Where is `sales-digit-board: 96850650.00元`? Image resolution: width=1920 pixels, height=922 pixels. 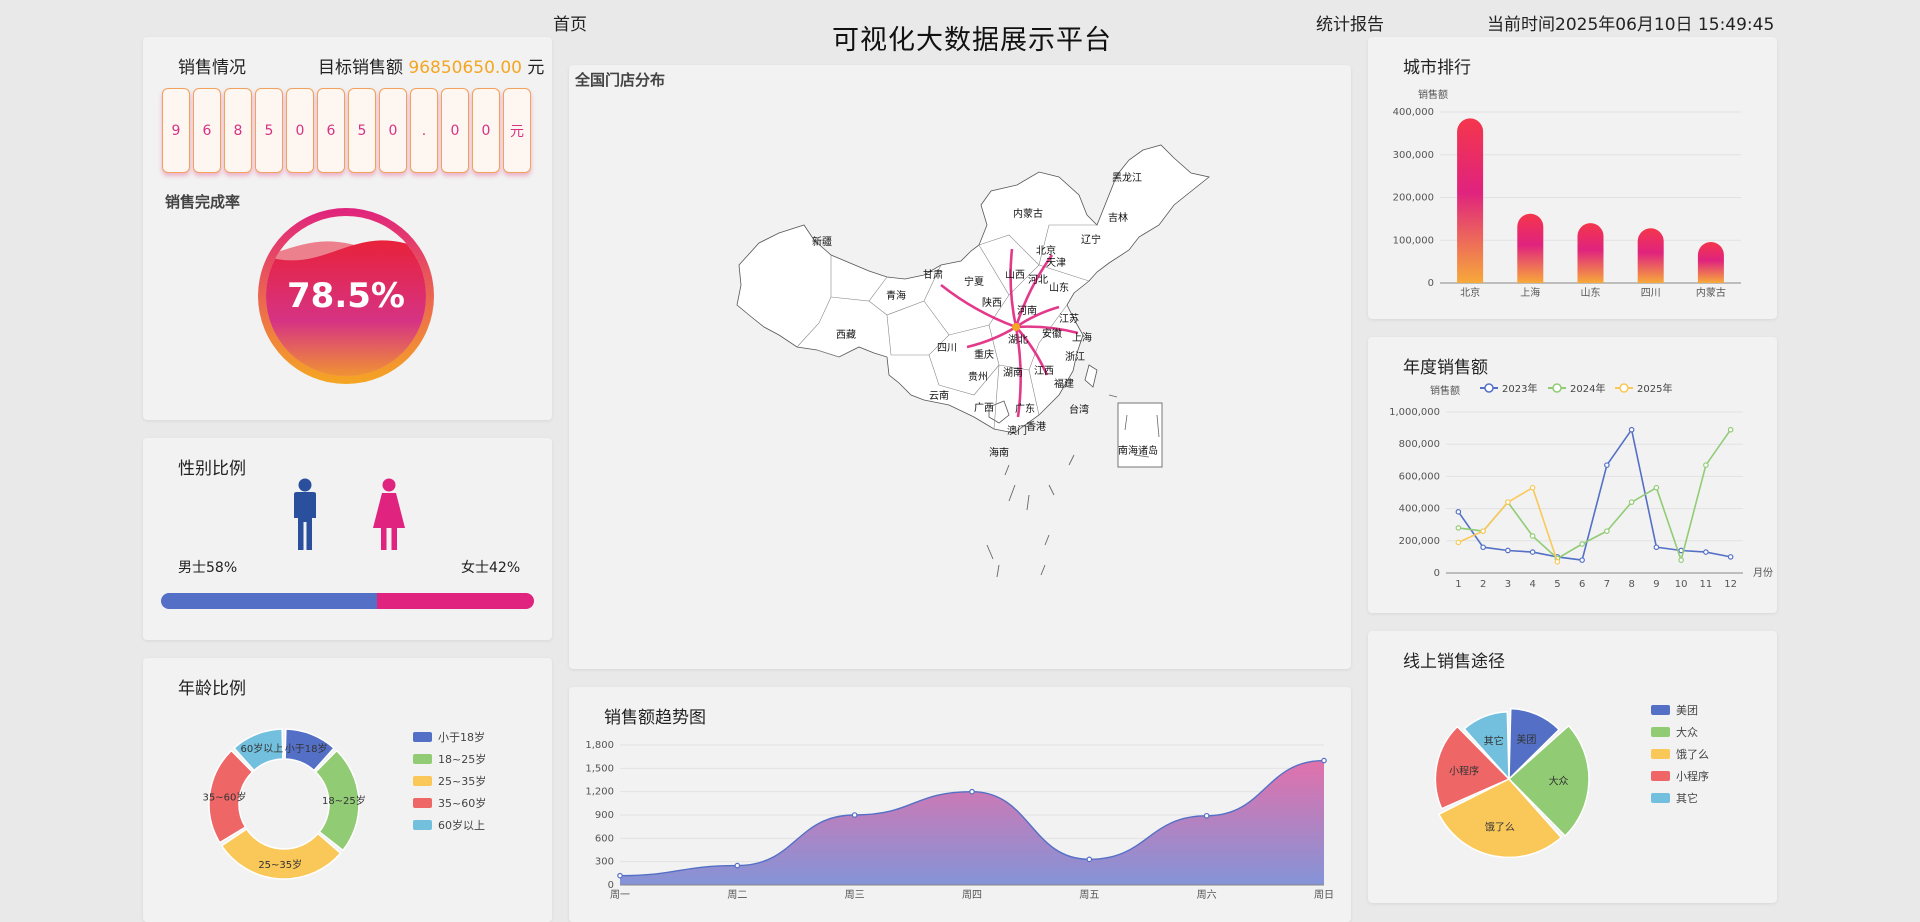 sales-digit-board: 96850650.00元 is located at coordinates (346, 130).